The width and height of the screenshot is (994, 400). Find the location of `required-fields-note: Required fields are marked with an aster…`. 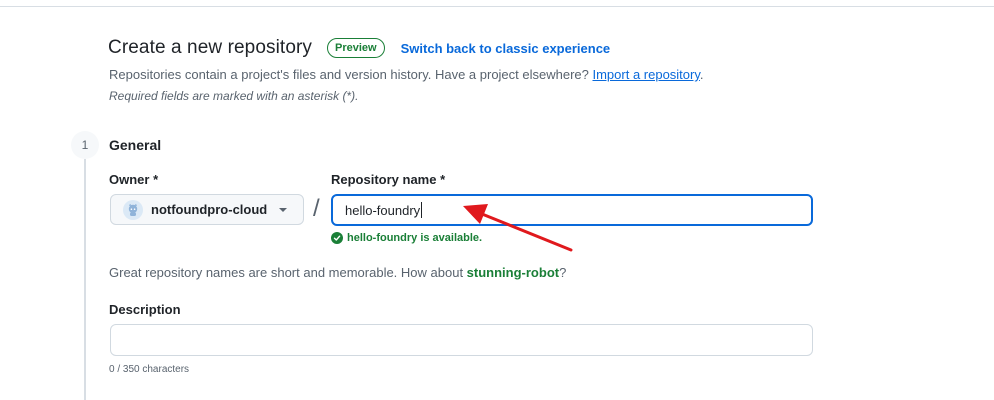

required-fields-note: Required fields are marked with an aster… is located at coordinates (234, 96).